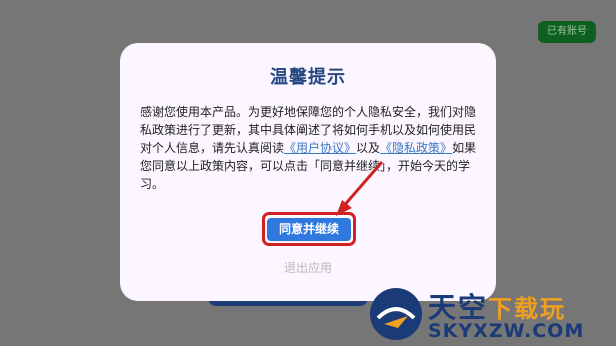 This screenshot has width=616, height=346. What do you see at coordinates (506, 331) in the screenshot?
I see `watermark-domain: SKYXZW.COM` at bounding box center [506, 331].